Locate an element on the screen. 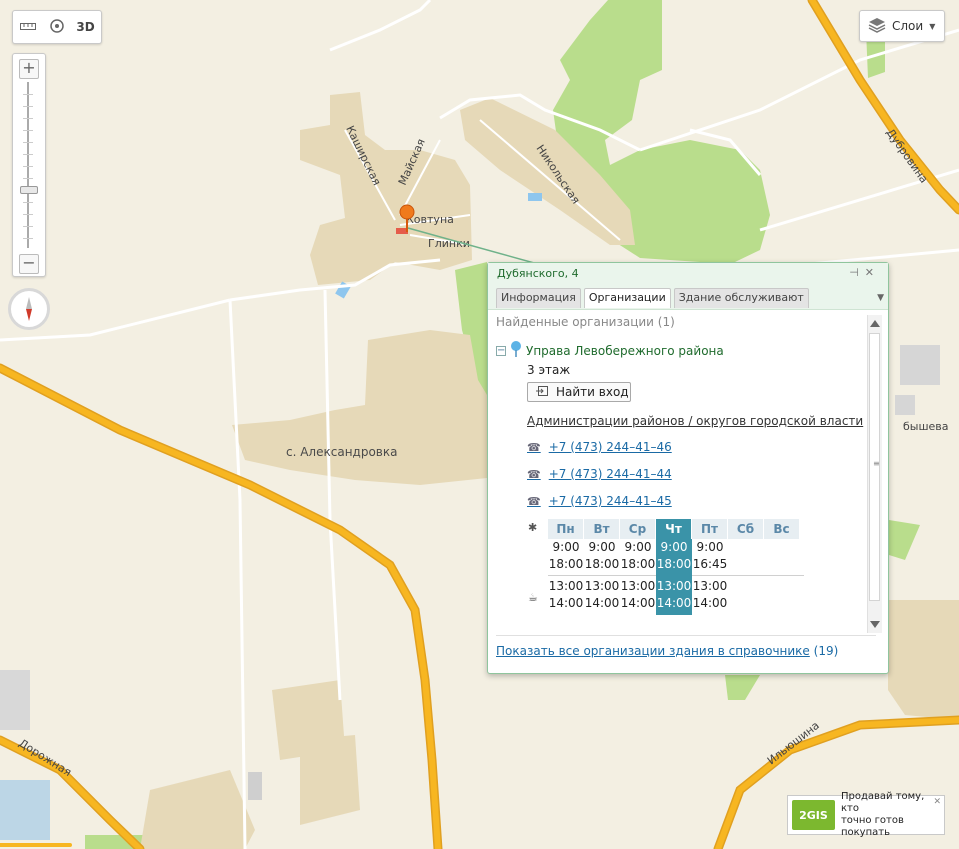  organizations-count: (19) is located at coordinates (826, 651).